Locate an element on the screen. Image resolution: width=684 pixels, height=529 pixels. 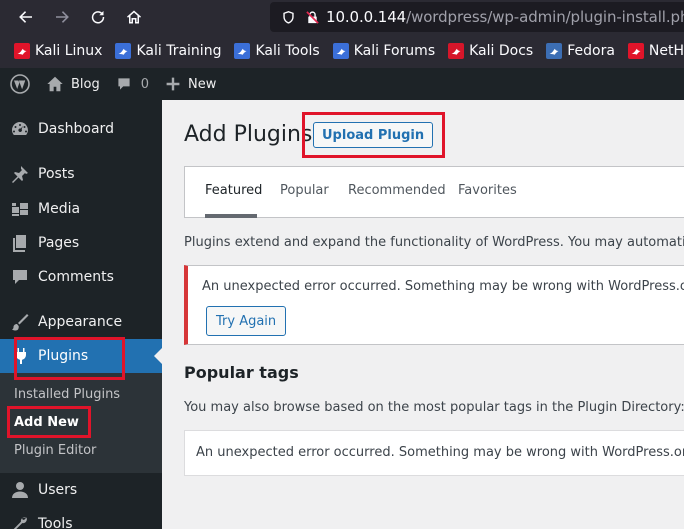
brush-icon is located at coordinates (20, 322).